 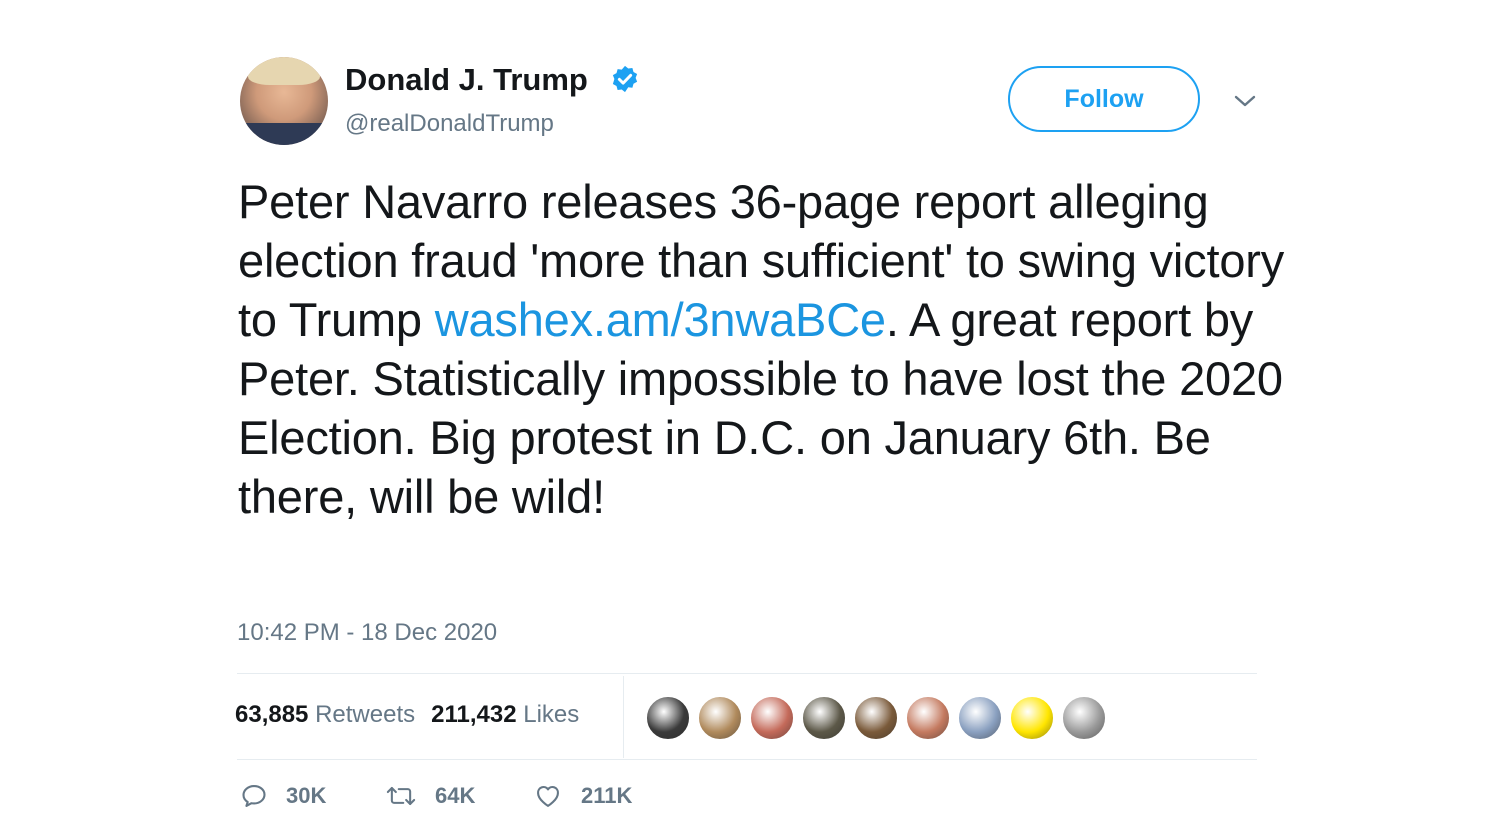 I want to click on avatar-suit, so click(x=284, y=134).